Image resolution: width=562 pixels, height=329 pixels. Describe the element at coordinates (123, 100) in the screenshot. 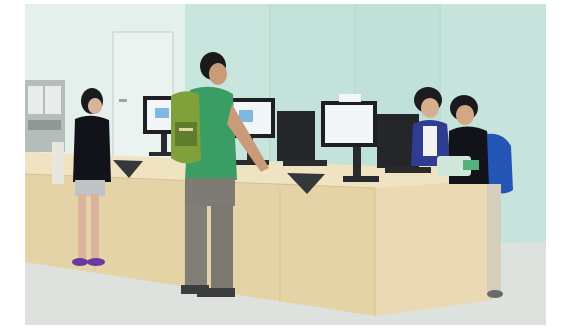

I see `door-handle` at that location.